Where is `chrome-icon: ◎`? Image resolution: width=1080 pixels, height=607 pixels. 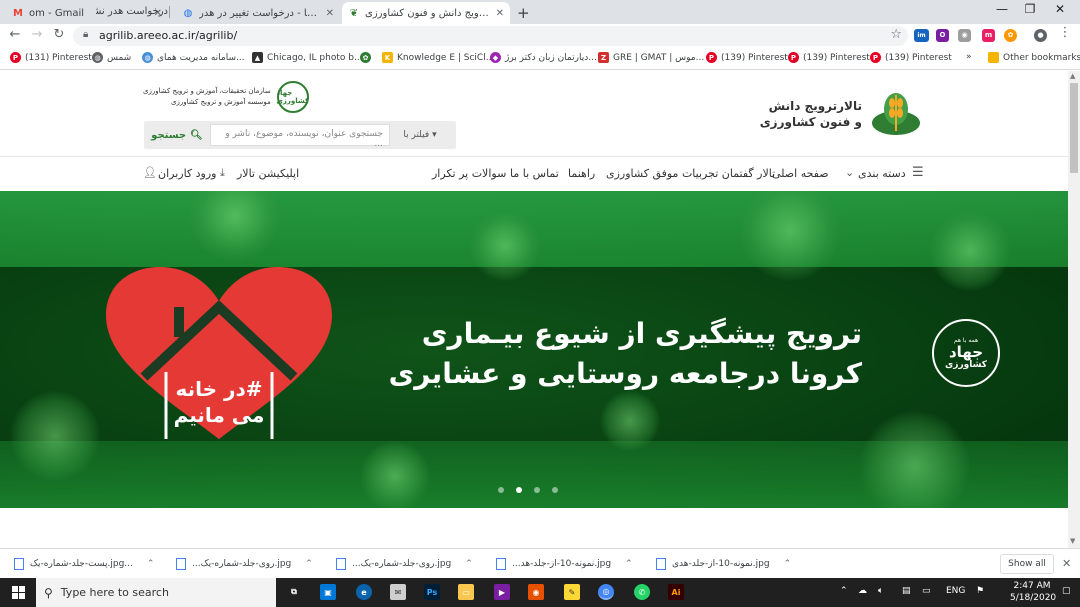
chrome-icon: ◎ is located at coordinates (606, 592).